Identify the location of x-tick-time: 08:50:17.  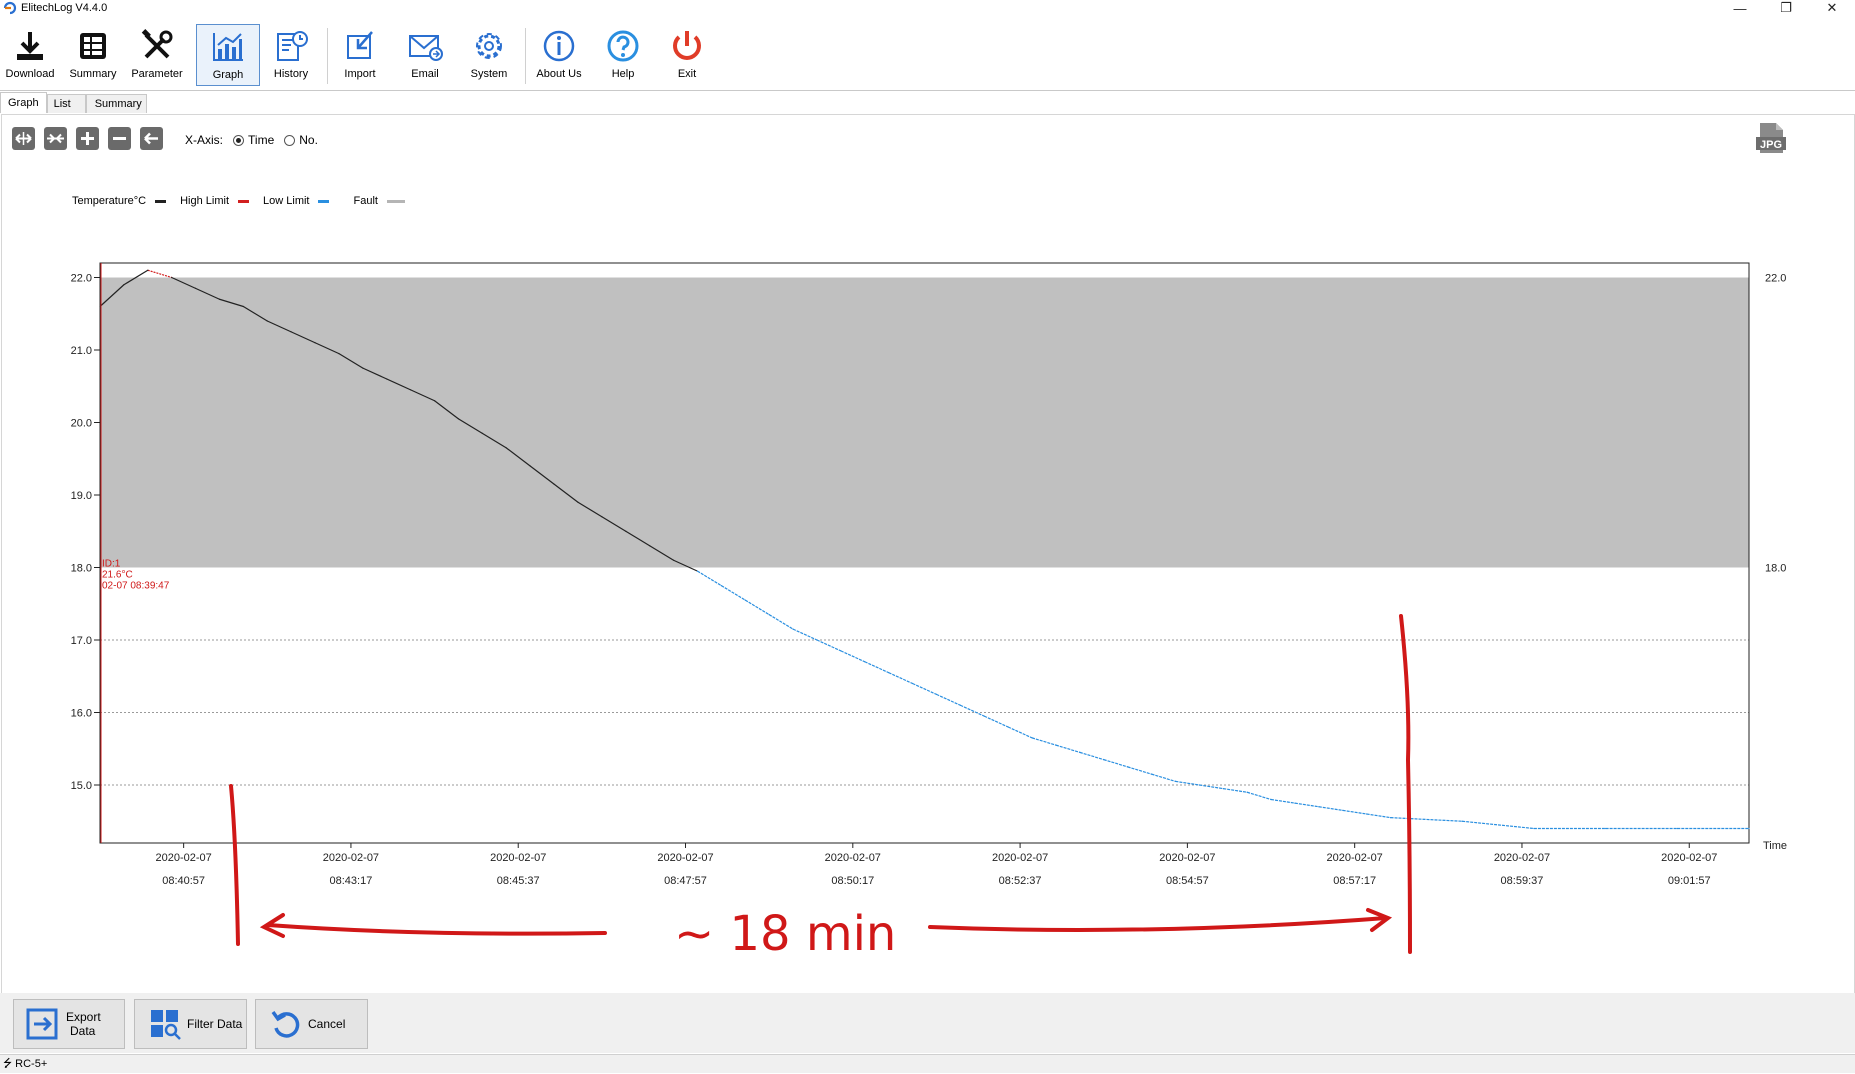
(852, 881).